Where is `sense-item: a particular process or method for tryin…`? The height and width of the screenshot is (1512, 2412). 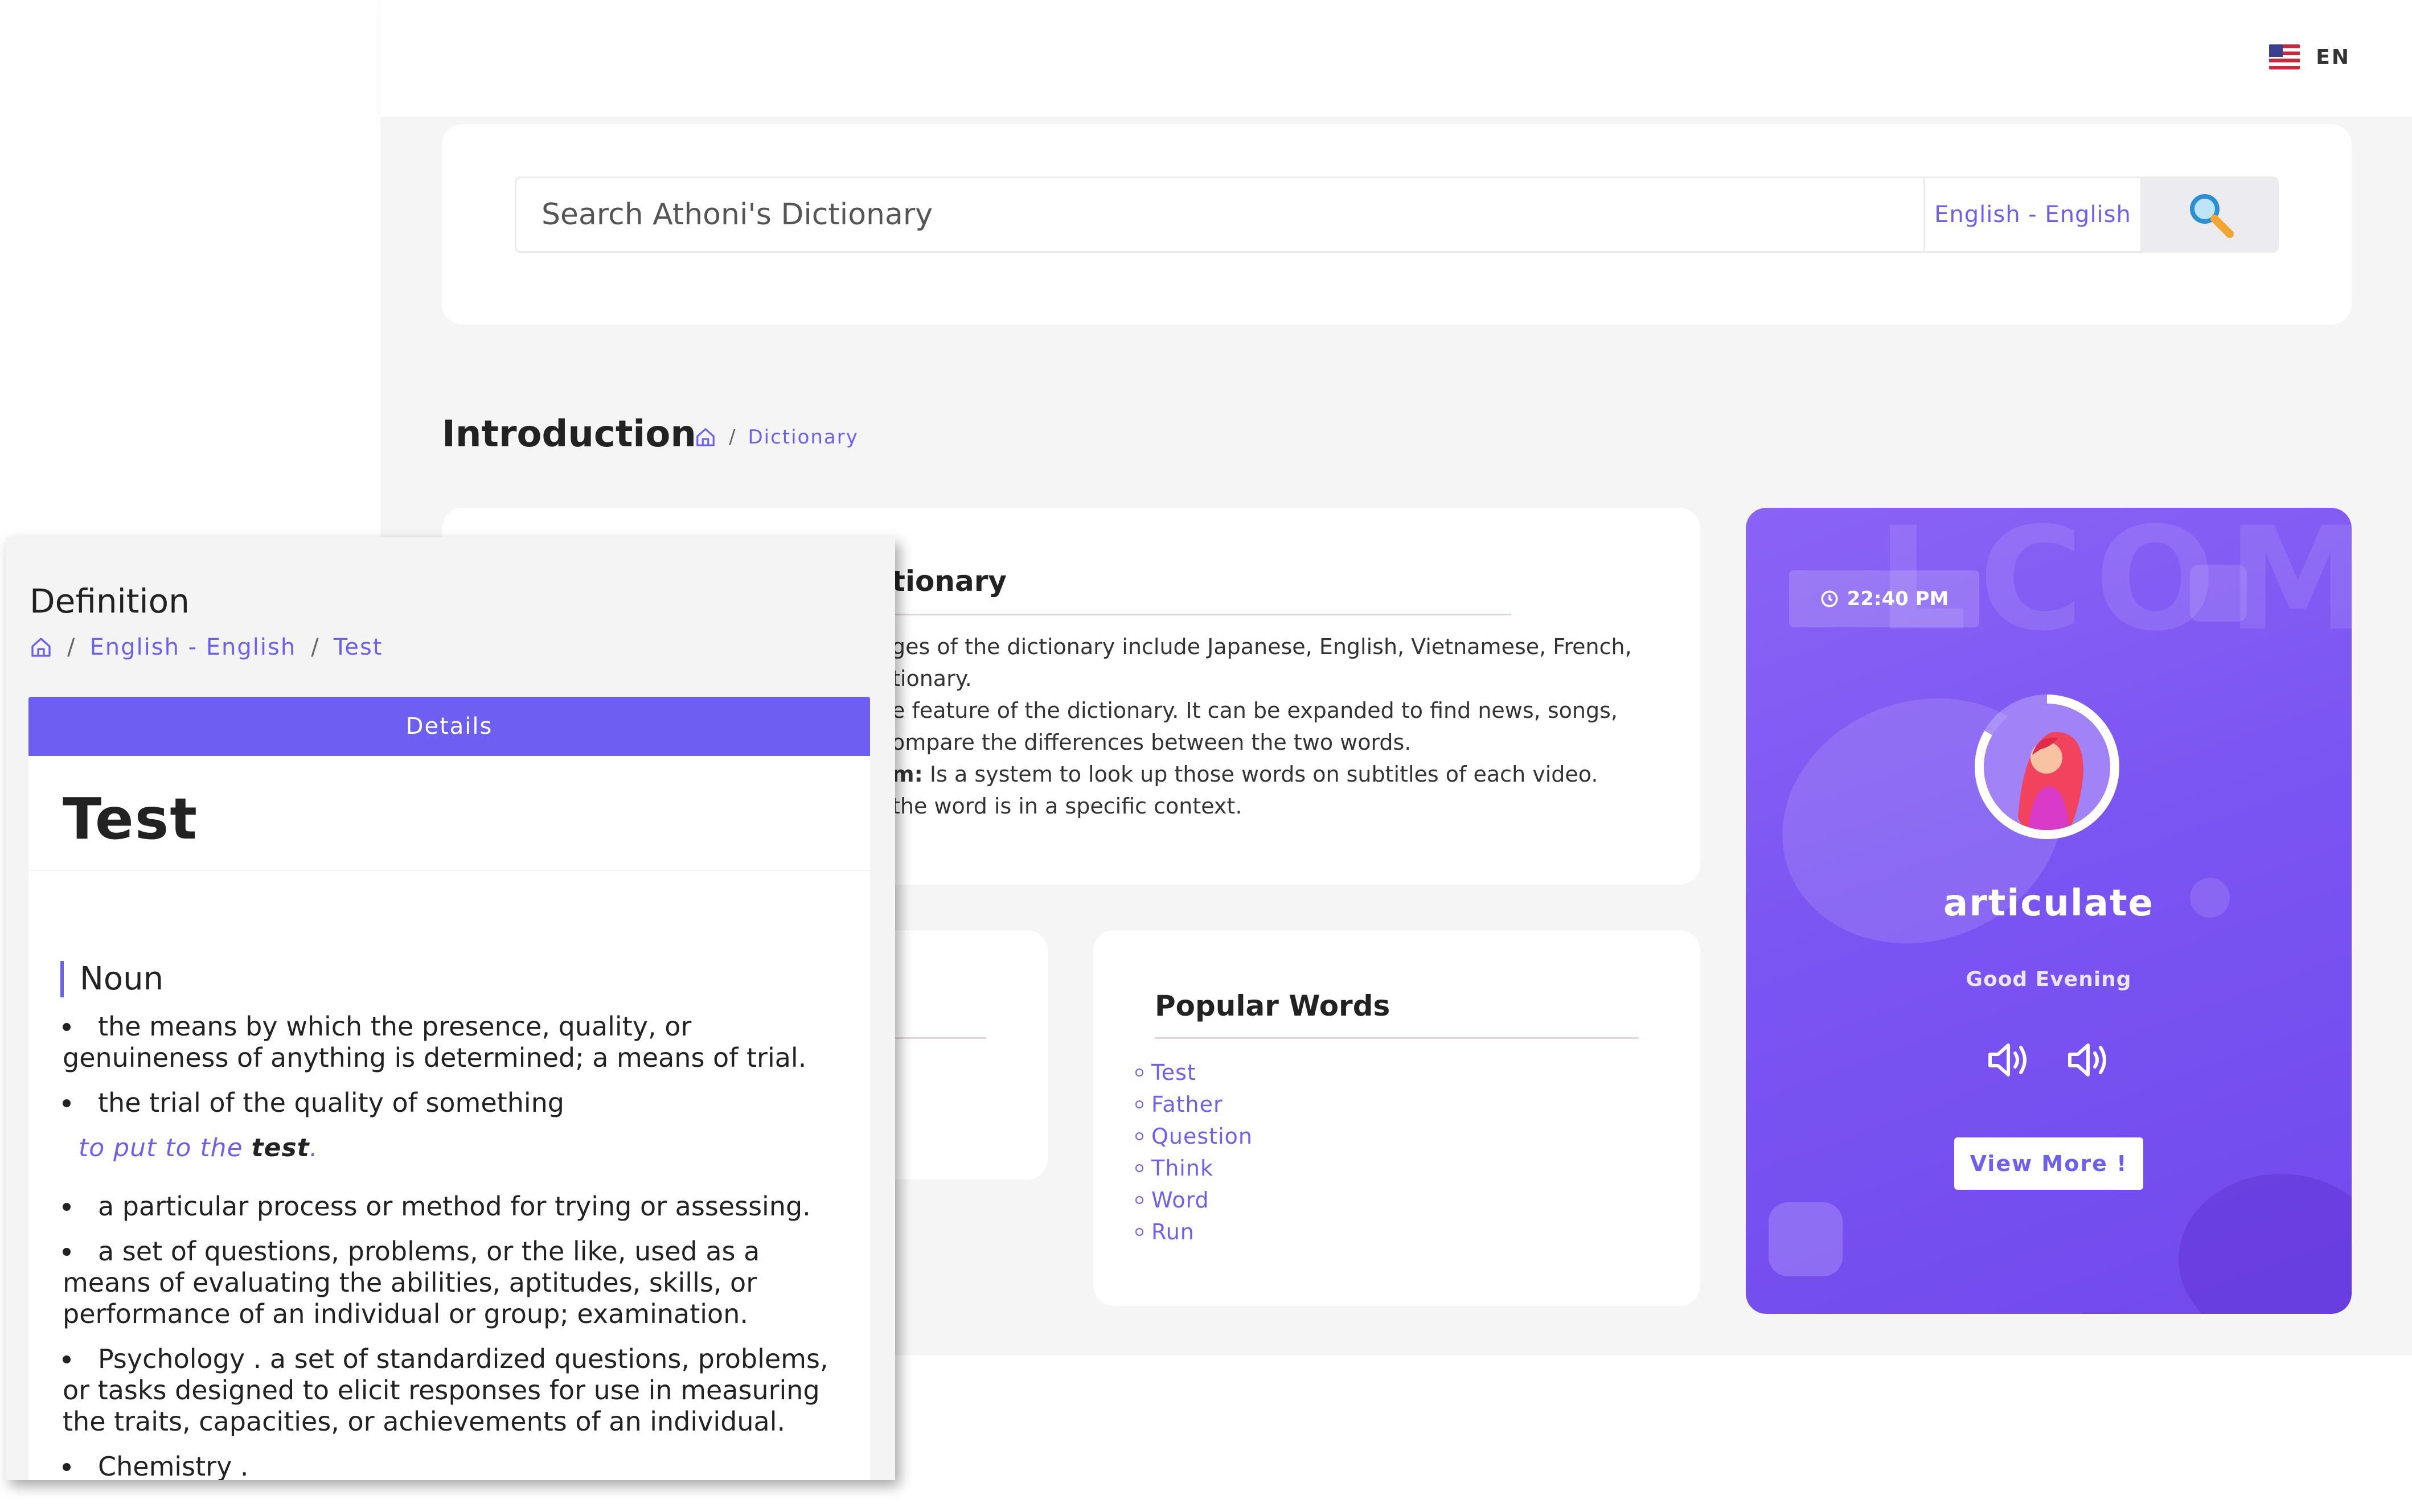 sense-item: a particular process or method for tryin… is located at coordinates (455, 1206).